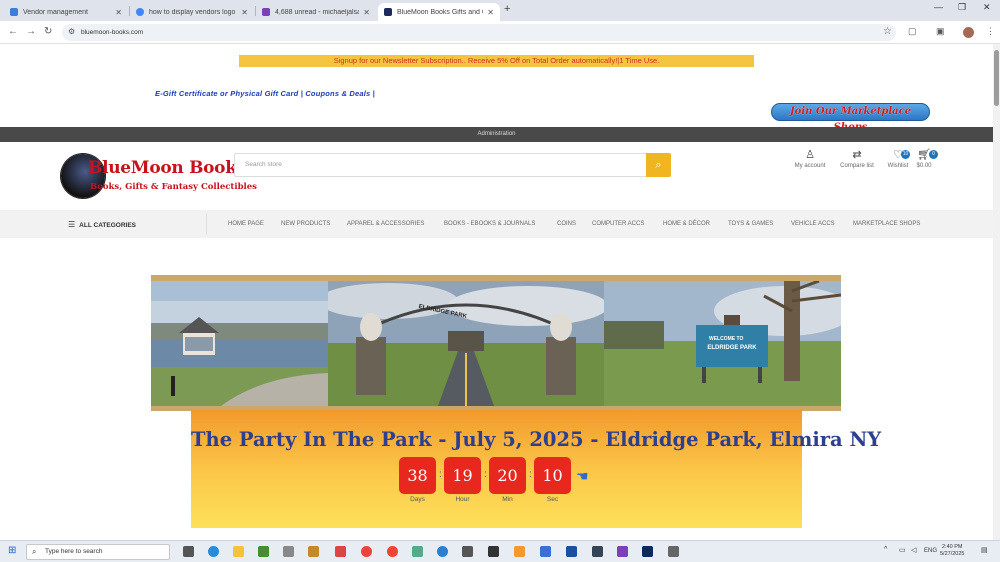  Describe the element at coordinates (239, 343) in the screenshot. I see `gazebo-photo` at that location.